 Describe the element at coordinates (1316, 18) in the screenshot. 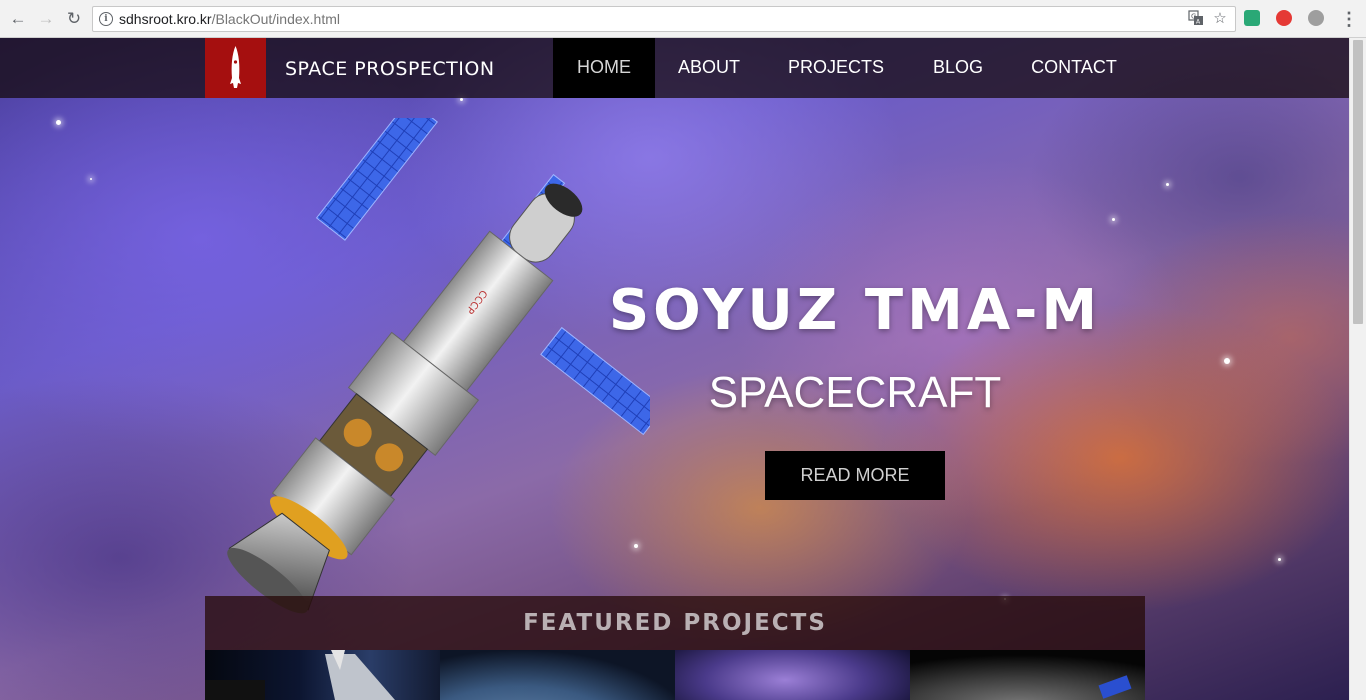

I see `extension-icon-cloud` at that location.